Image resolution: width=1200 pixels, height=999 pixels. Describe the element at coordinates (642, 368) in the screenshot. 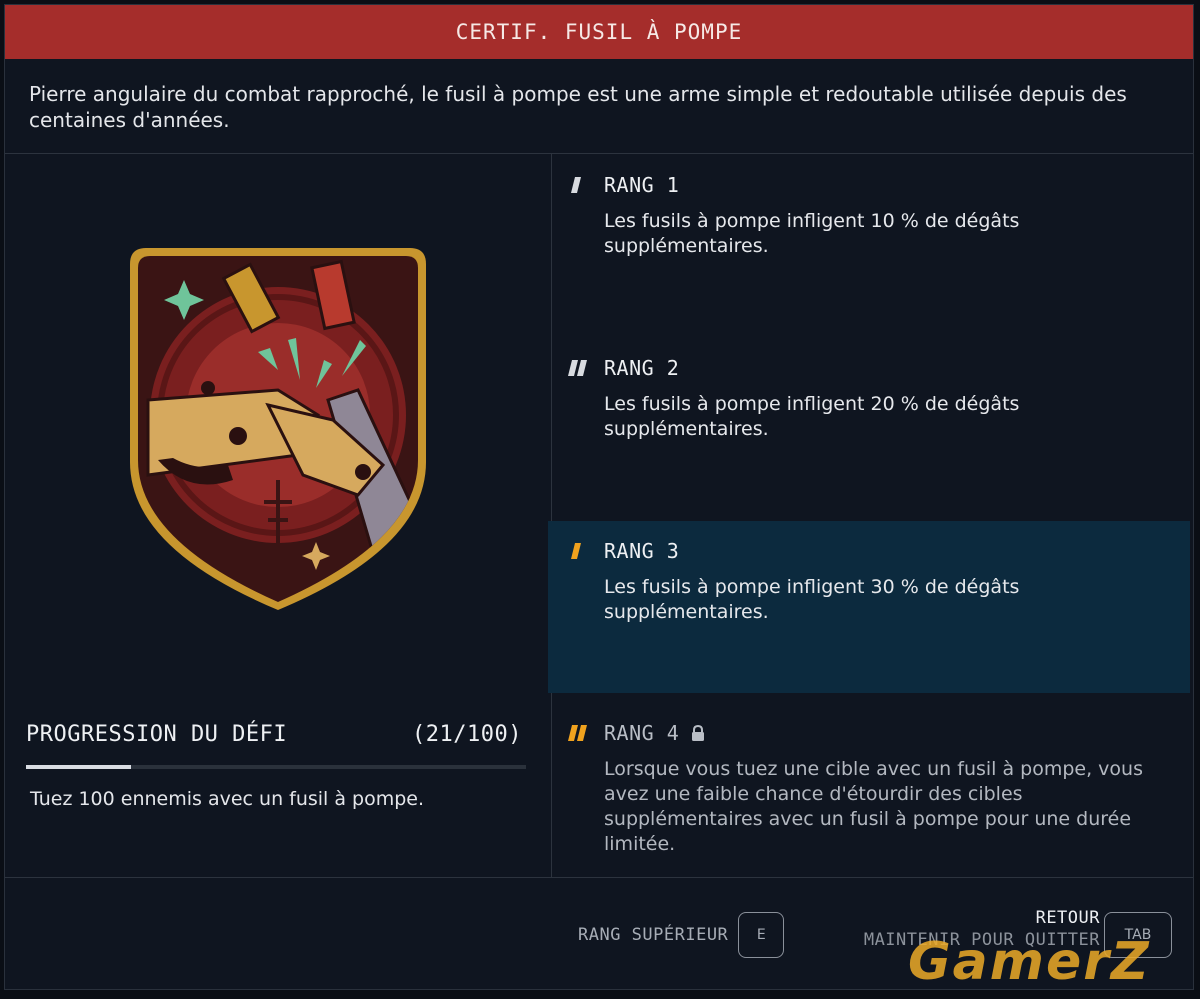

I see `rank-2-label: RANG 2` at that location.